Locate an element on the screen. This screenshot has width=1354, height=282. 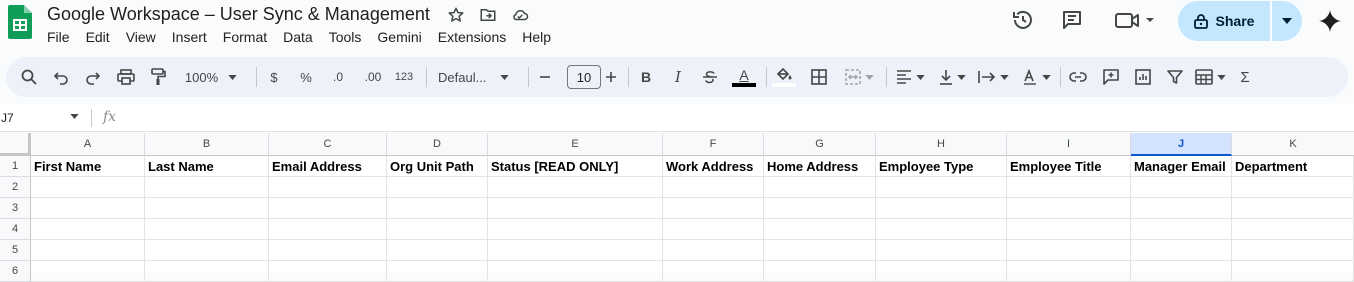
cell-f3 is located at coordinates (713, 208).